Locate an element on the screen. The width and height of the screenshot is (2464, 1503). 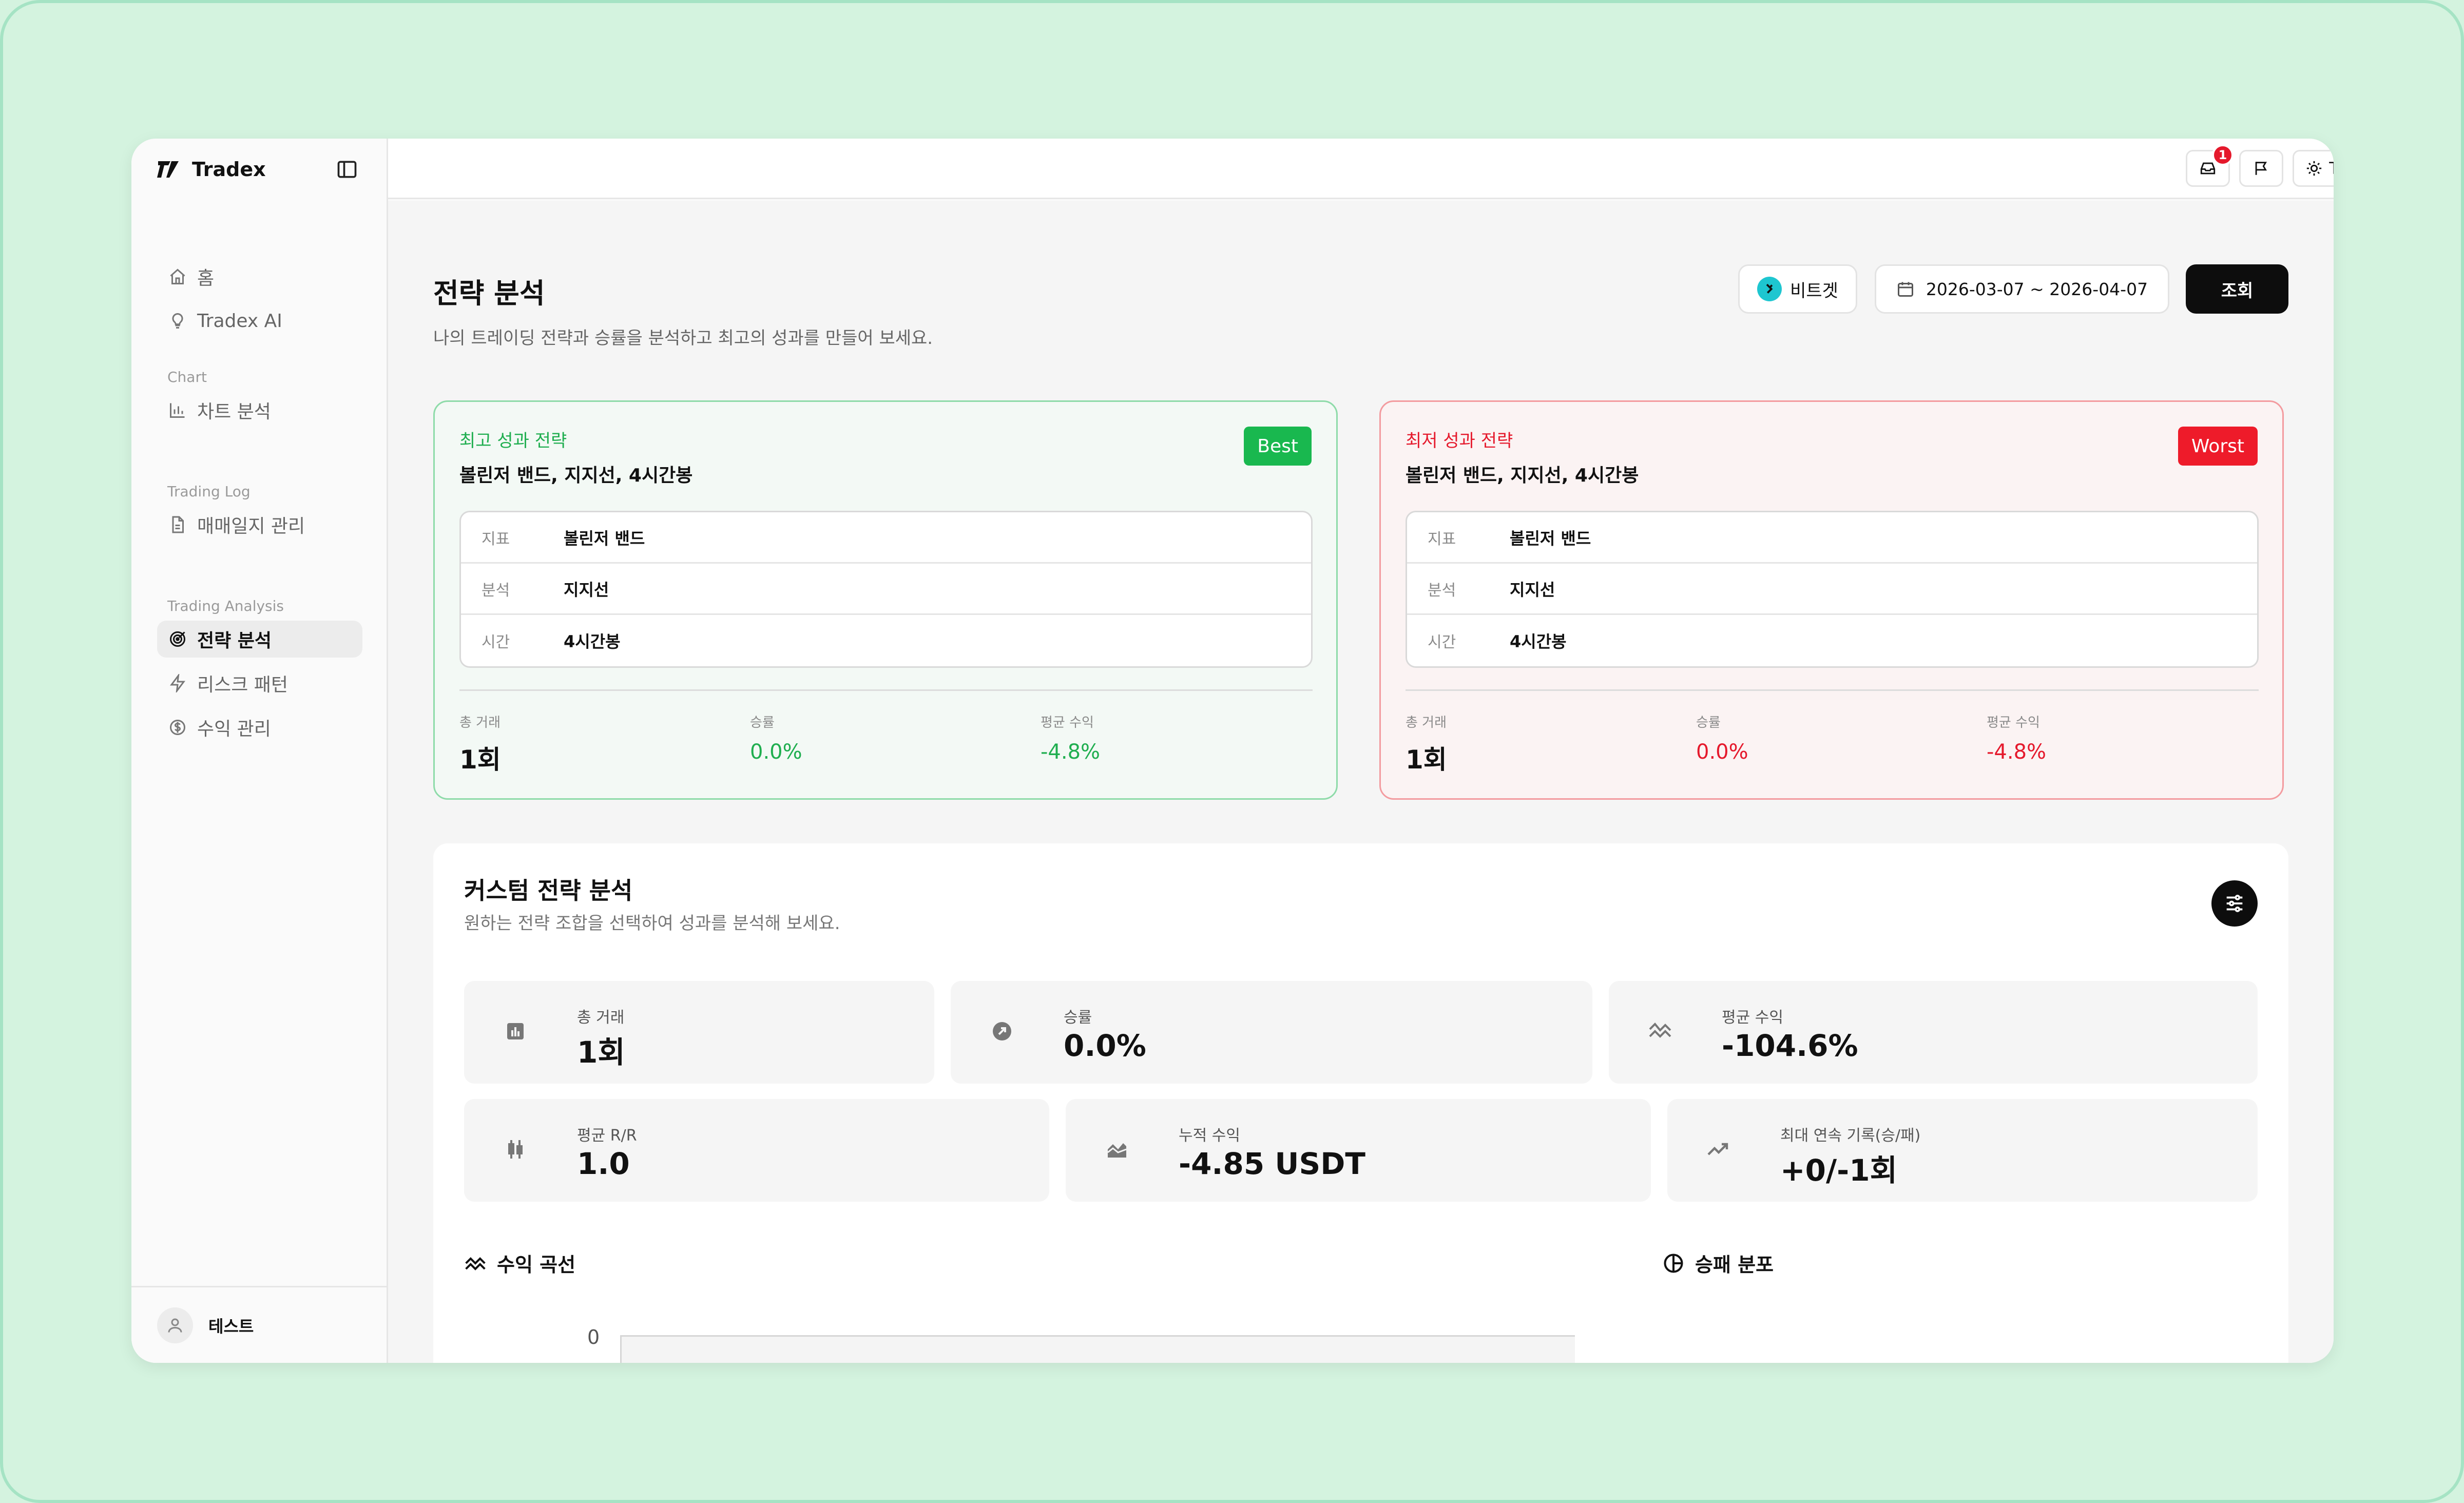
best-total-trades: 총 거래 1회 is located at coordinates (480, 744).